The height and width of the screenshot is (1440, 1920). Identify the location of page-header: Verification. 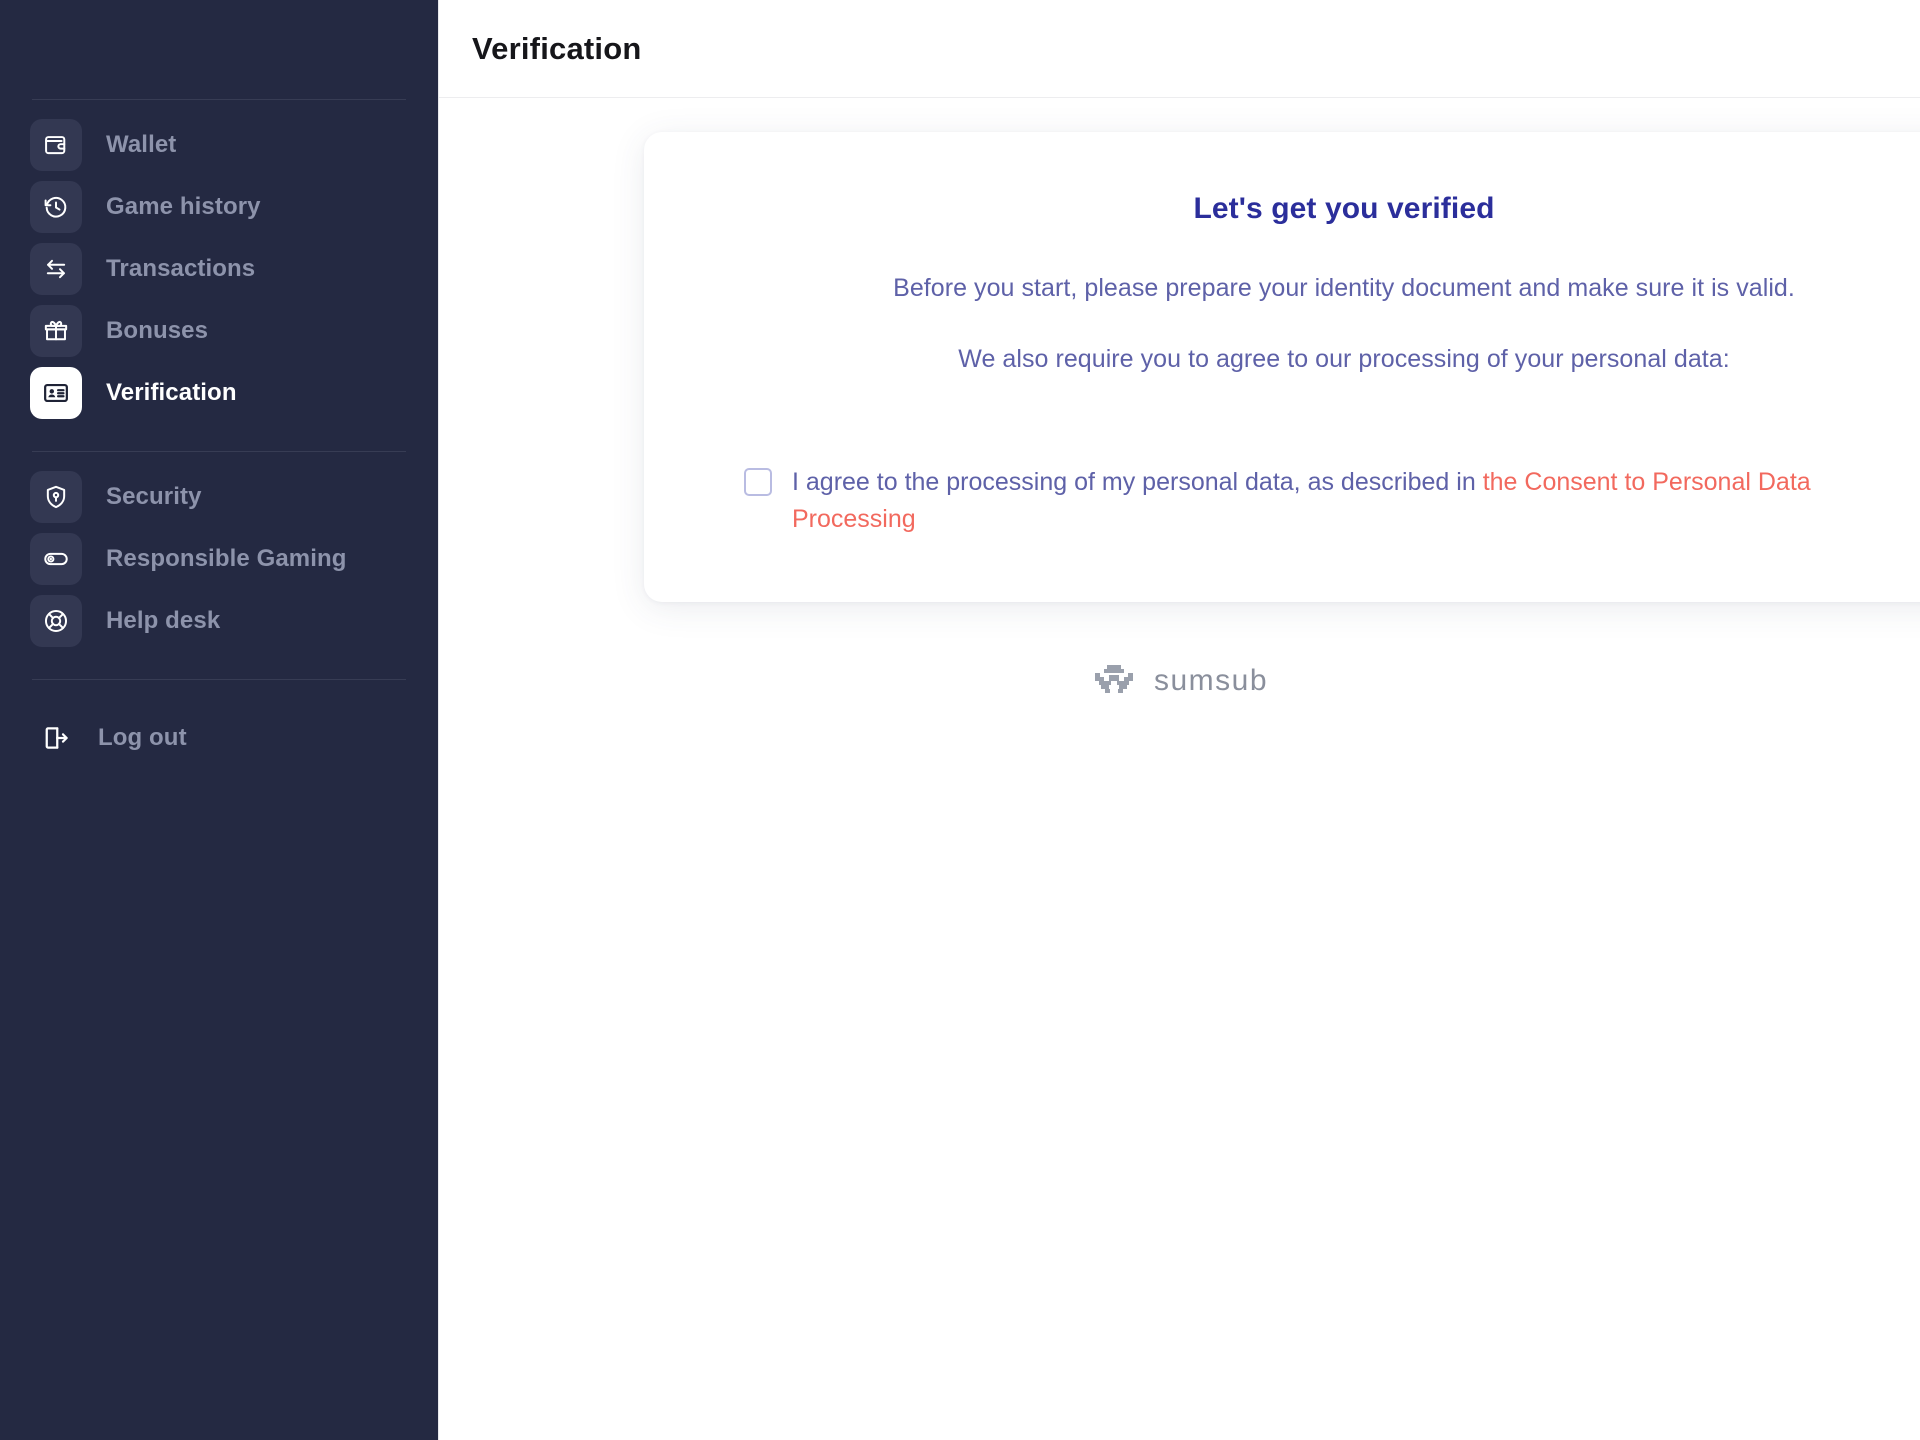
(1179, 49).